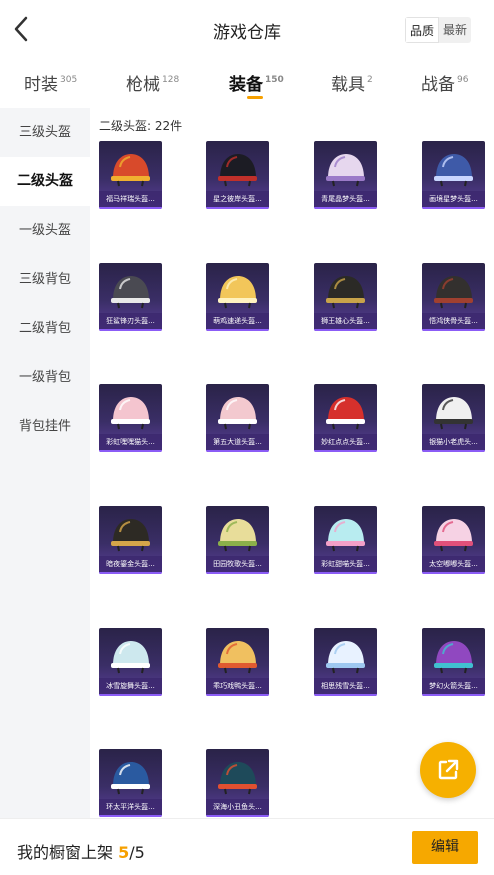 This screenshot has height=875, width=494. What do you see at coordinates (45, 230) in the screenshot?
I see `sidebar-item-level1-helmet: 一级头盔` at bounding box center [45, 230].